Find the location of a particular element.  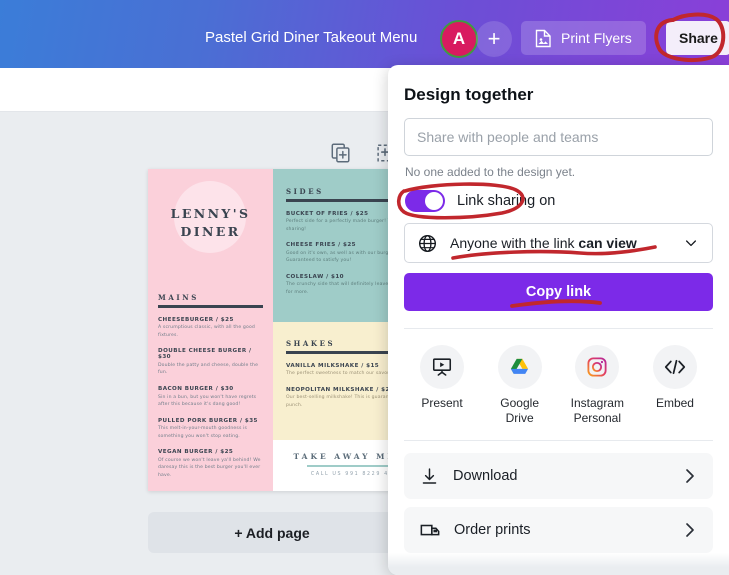

link-sharing-circle is located at coordinates (460, 201).